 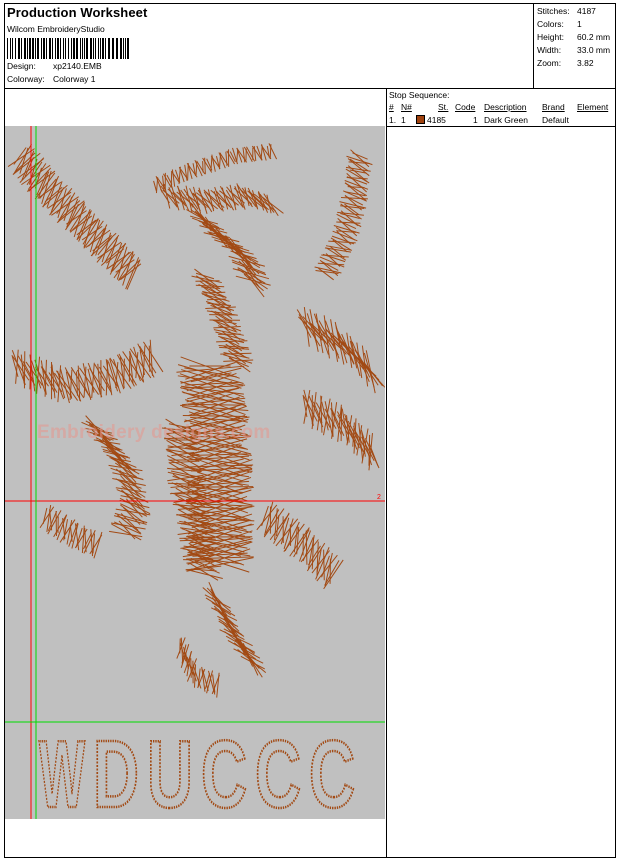 I want to click on design-filename: xp2140.EMB, so click(x=77, y=66).